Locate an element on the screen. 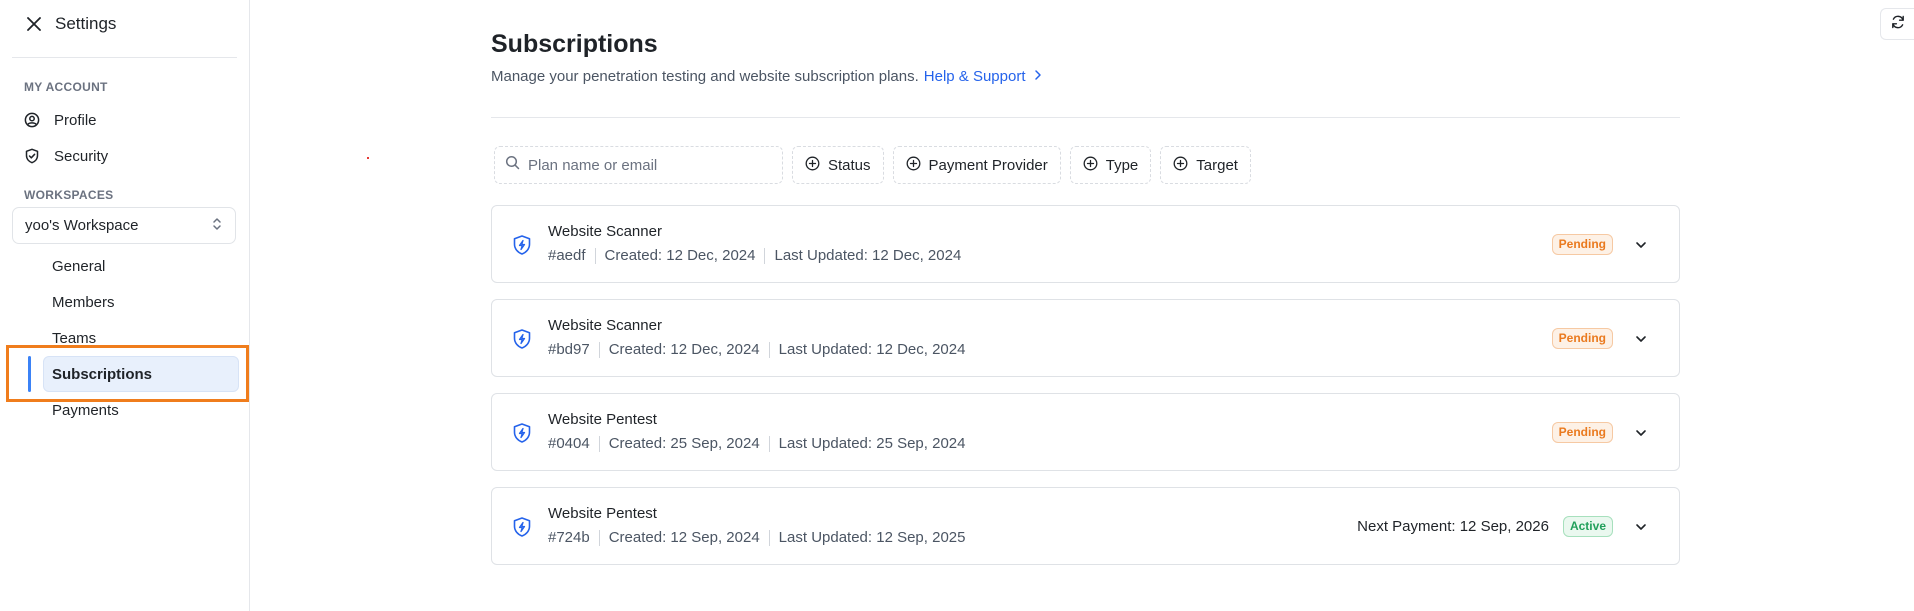 Image resolution: width=1914 pixels, height=611 pixels. sidebar-item-label: Security is located at coordinates (81, 156).